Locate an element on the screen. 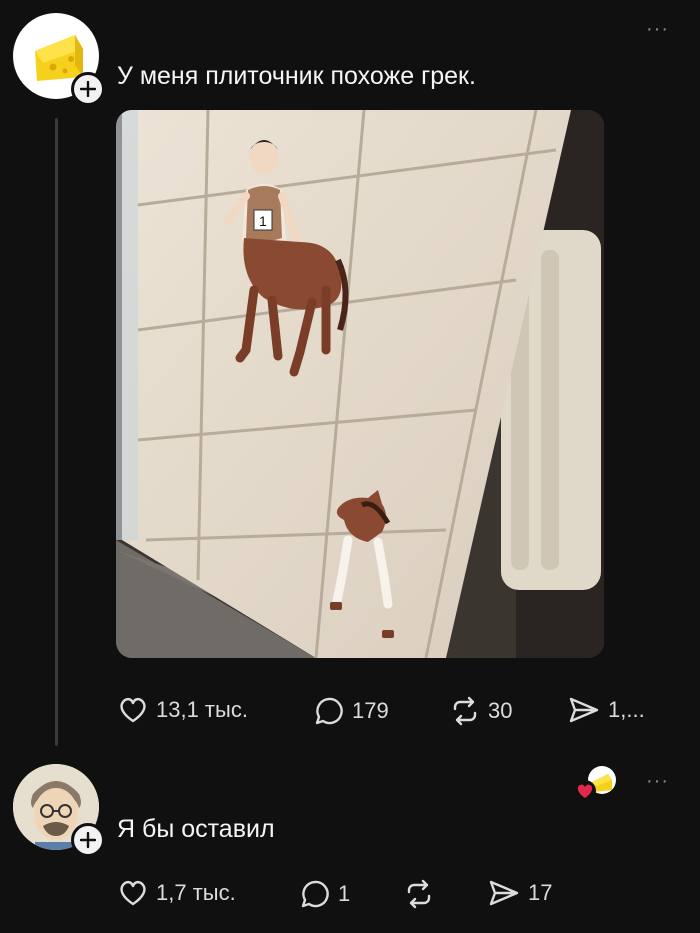 The image size is (700, 933). post-like-button: 13,1 тыс. is located at coordinates (183, 710).